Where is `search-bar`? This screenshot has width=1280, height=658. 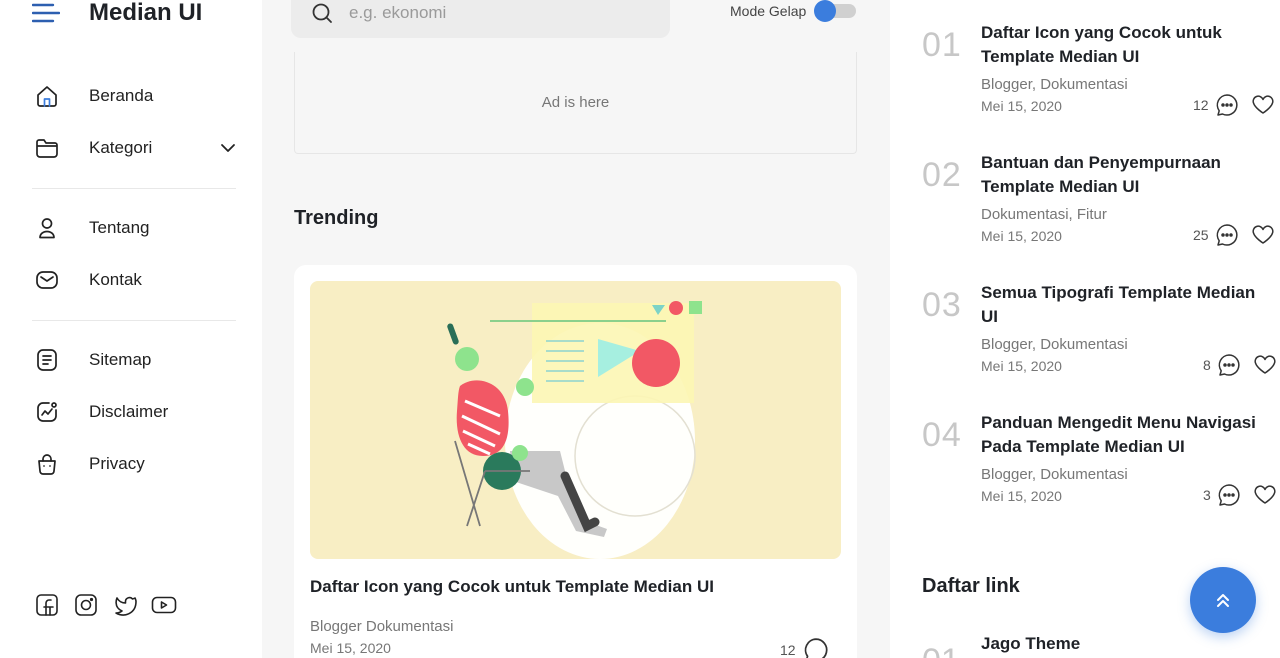
search-bar is located at coordinates (480, 19).